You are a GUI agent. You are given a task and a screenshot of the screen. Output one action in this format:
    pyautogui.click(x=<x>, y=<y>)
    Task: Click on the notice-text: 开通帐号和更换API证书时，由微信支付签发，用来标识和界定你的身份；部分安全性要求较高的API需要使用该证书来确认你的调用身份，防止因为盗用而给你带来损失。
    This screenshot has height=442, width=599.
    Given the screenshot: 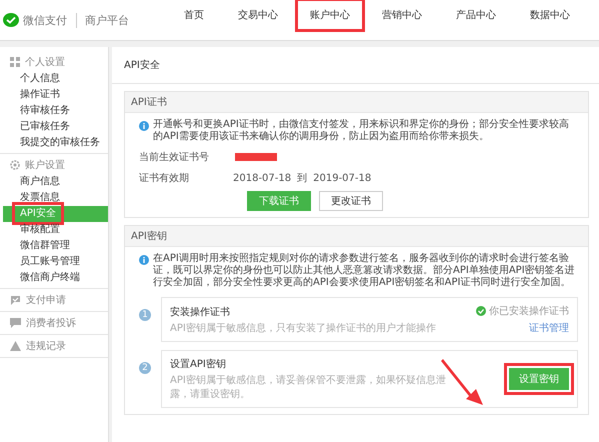 What is the action you would take?
    pyautogui.click(x=361, y=131)
    